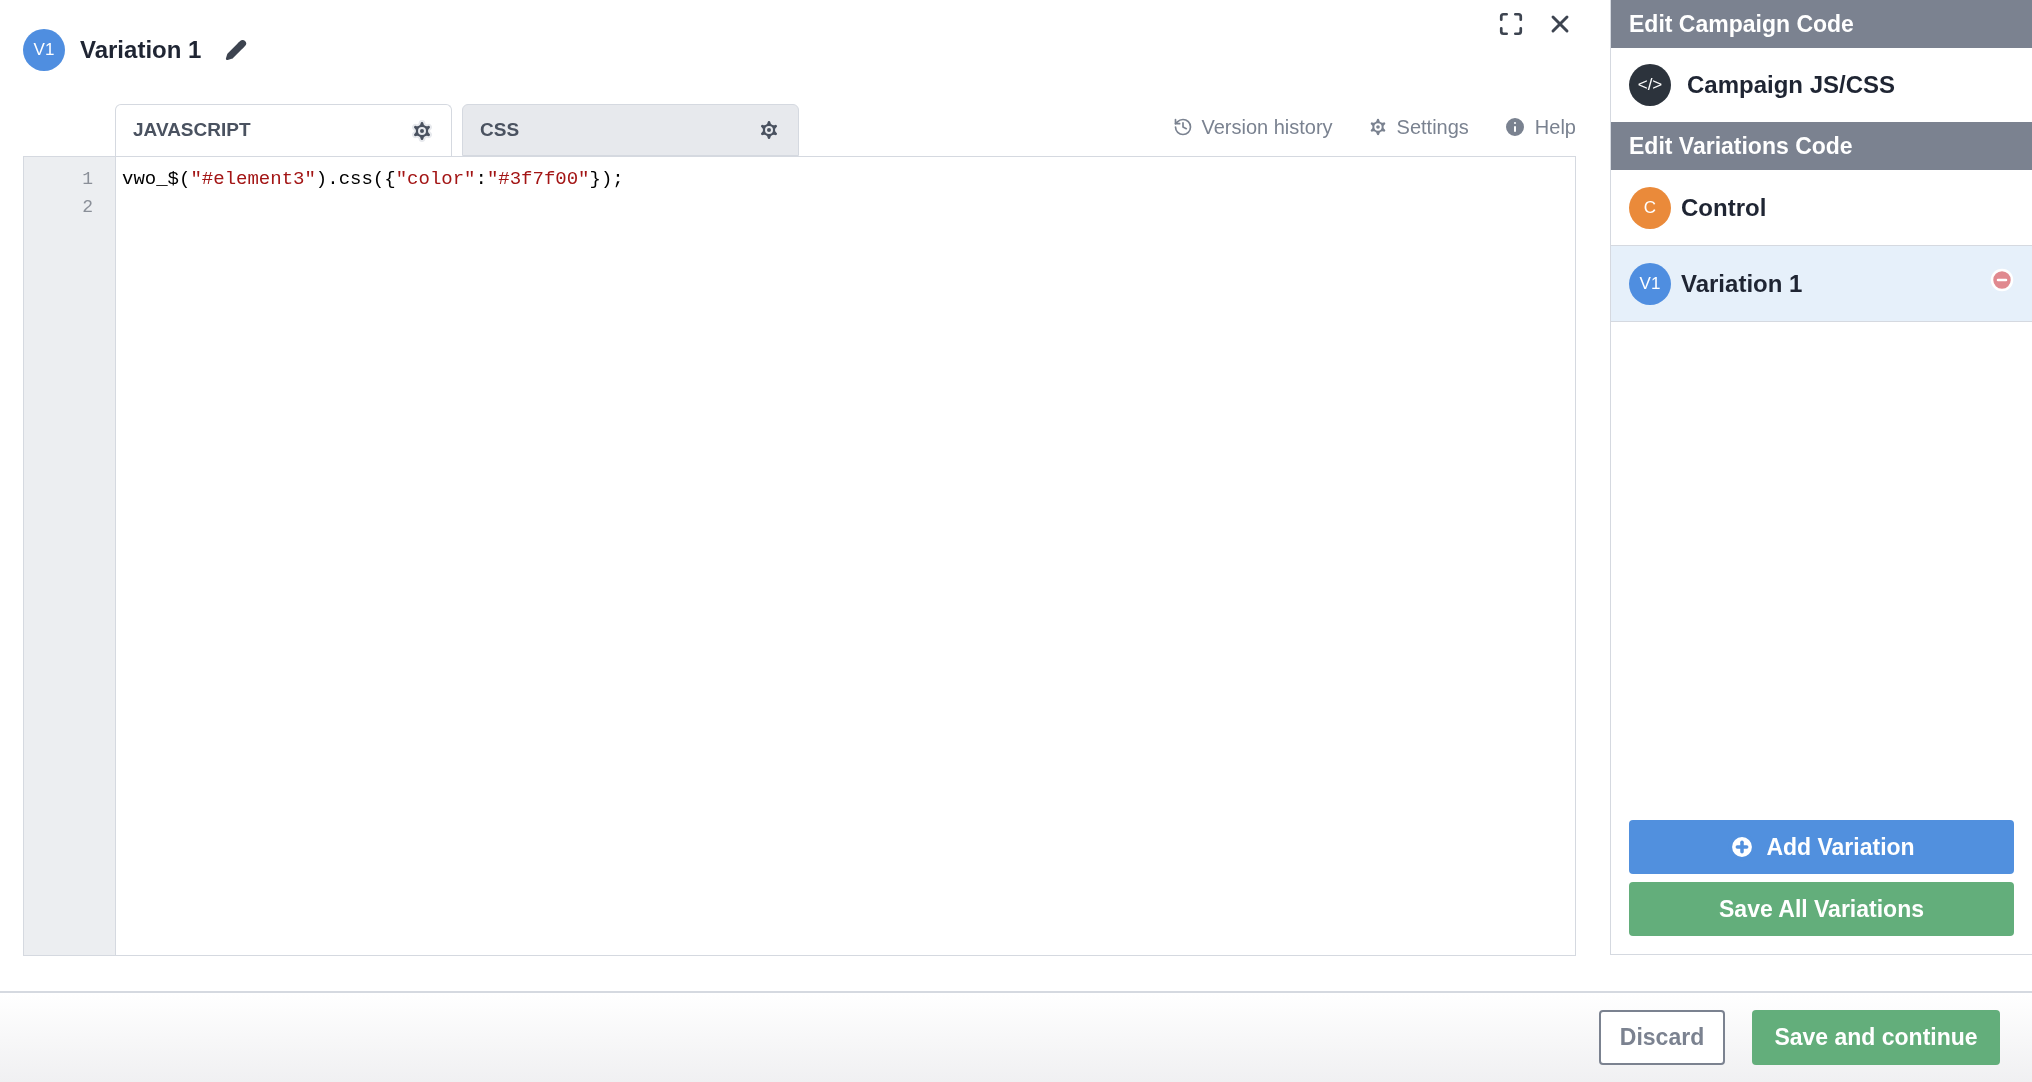 This screenshot has height=1082, width=2032. I want to click on editor-tab: CSS, so click(630, 130).